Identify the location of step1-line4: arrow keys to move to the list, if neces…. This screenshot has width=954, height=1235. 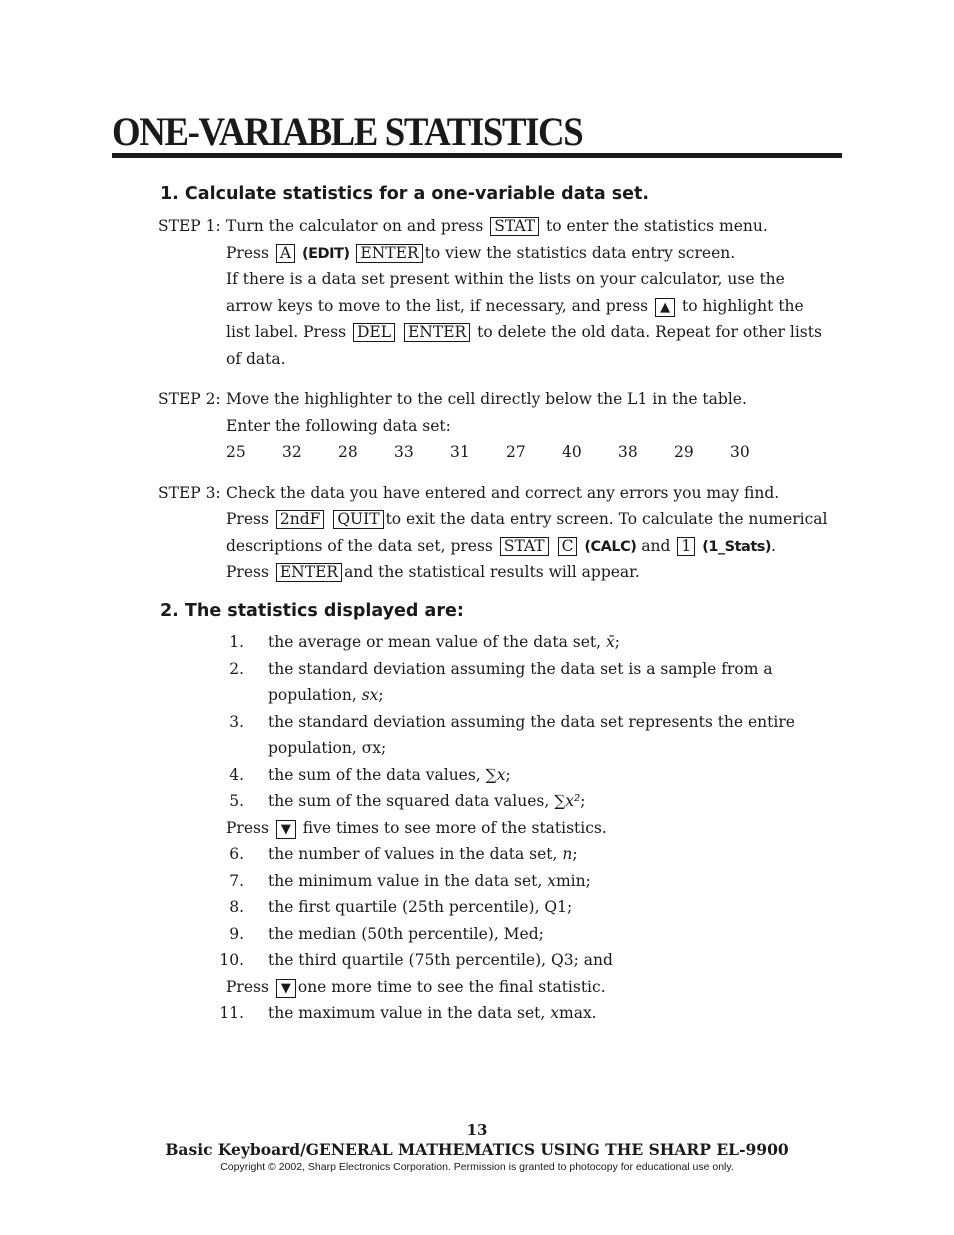
(515, 306).